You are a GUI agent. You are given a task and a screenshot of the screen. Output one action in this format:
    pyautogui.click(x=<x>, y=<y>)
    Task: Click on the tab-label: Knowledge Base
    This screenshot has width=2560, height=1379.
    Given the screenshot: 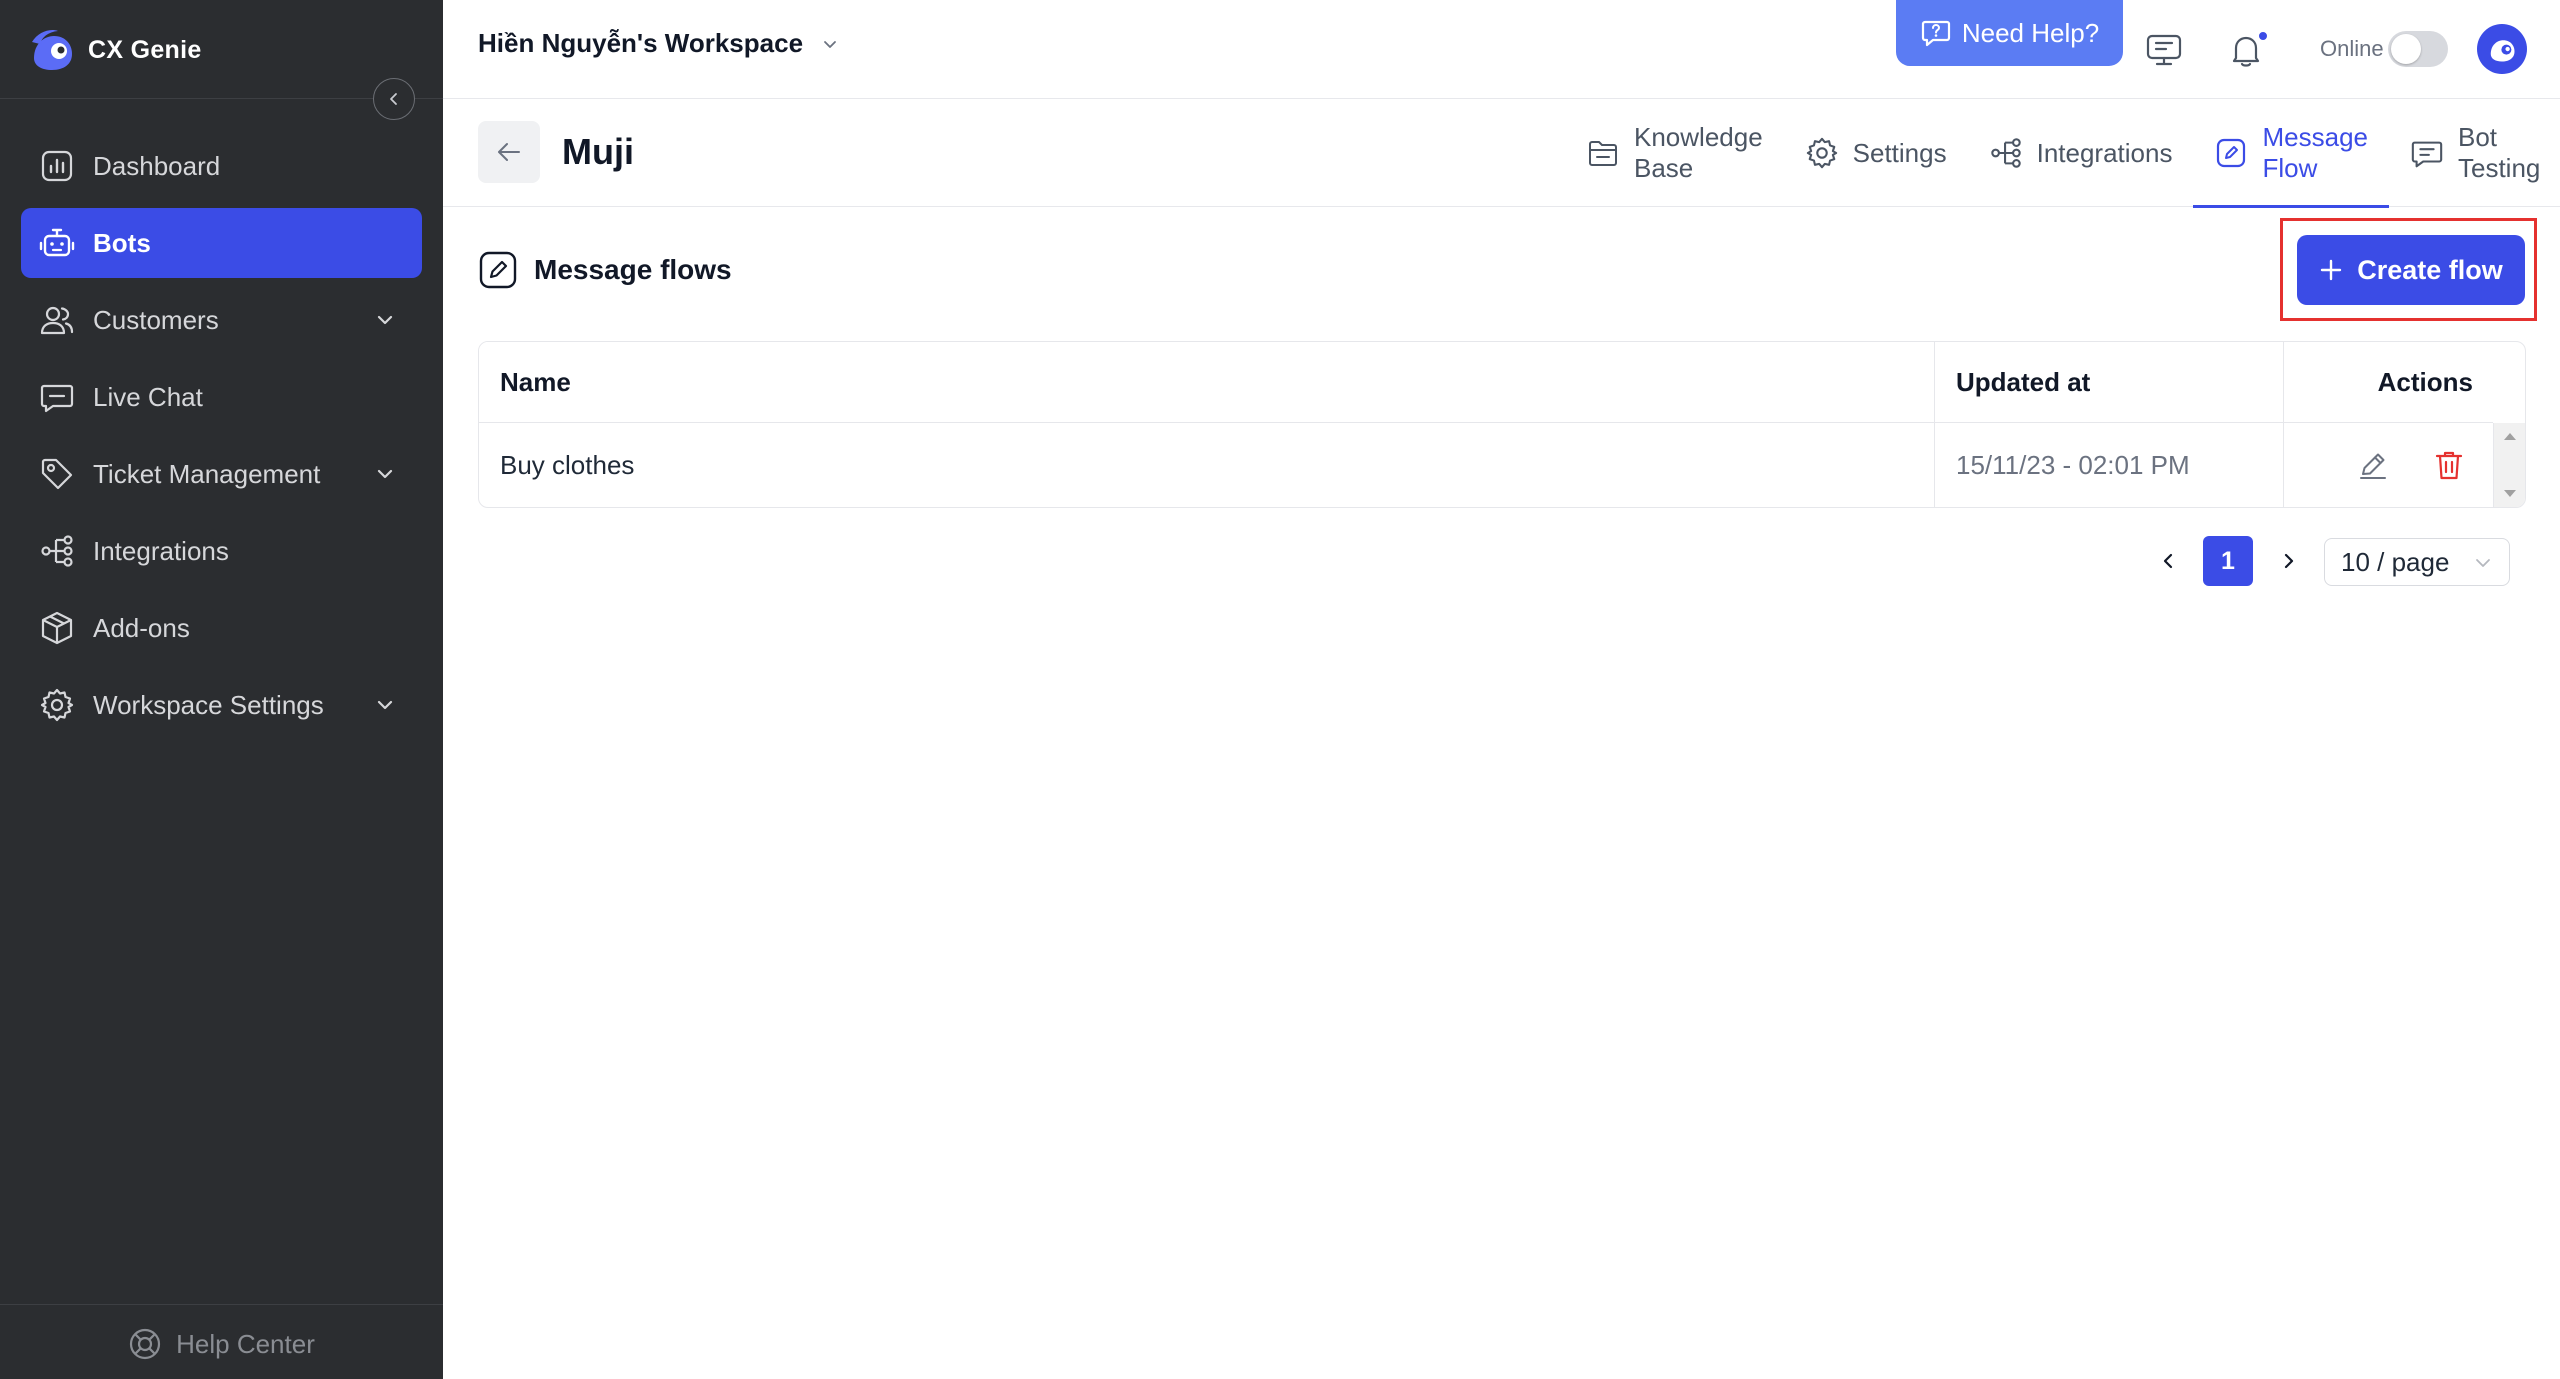 What is the action you would take?
    pyautogui.click(x=1698, y=152)
    